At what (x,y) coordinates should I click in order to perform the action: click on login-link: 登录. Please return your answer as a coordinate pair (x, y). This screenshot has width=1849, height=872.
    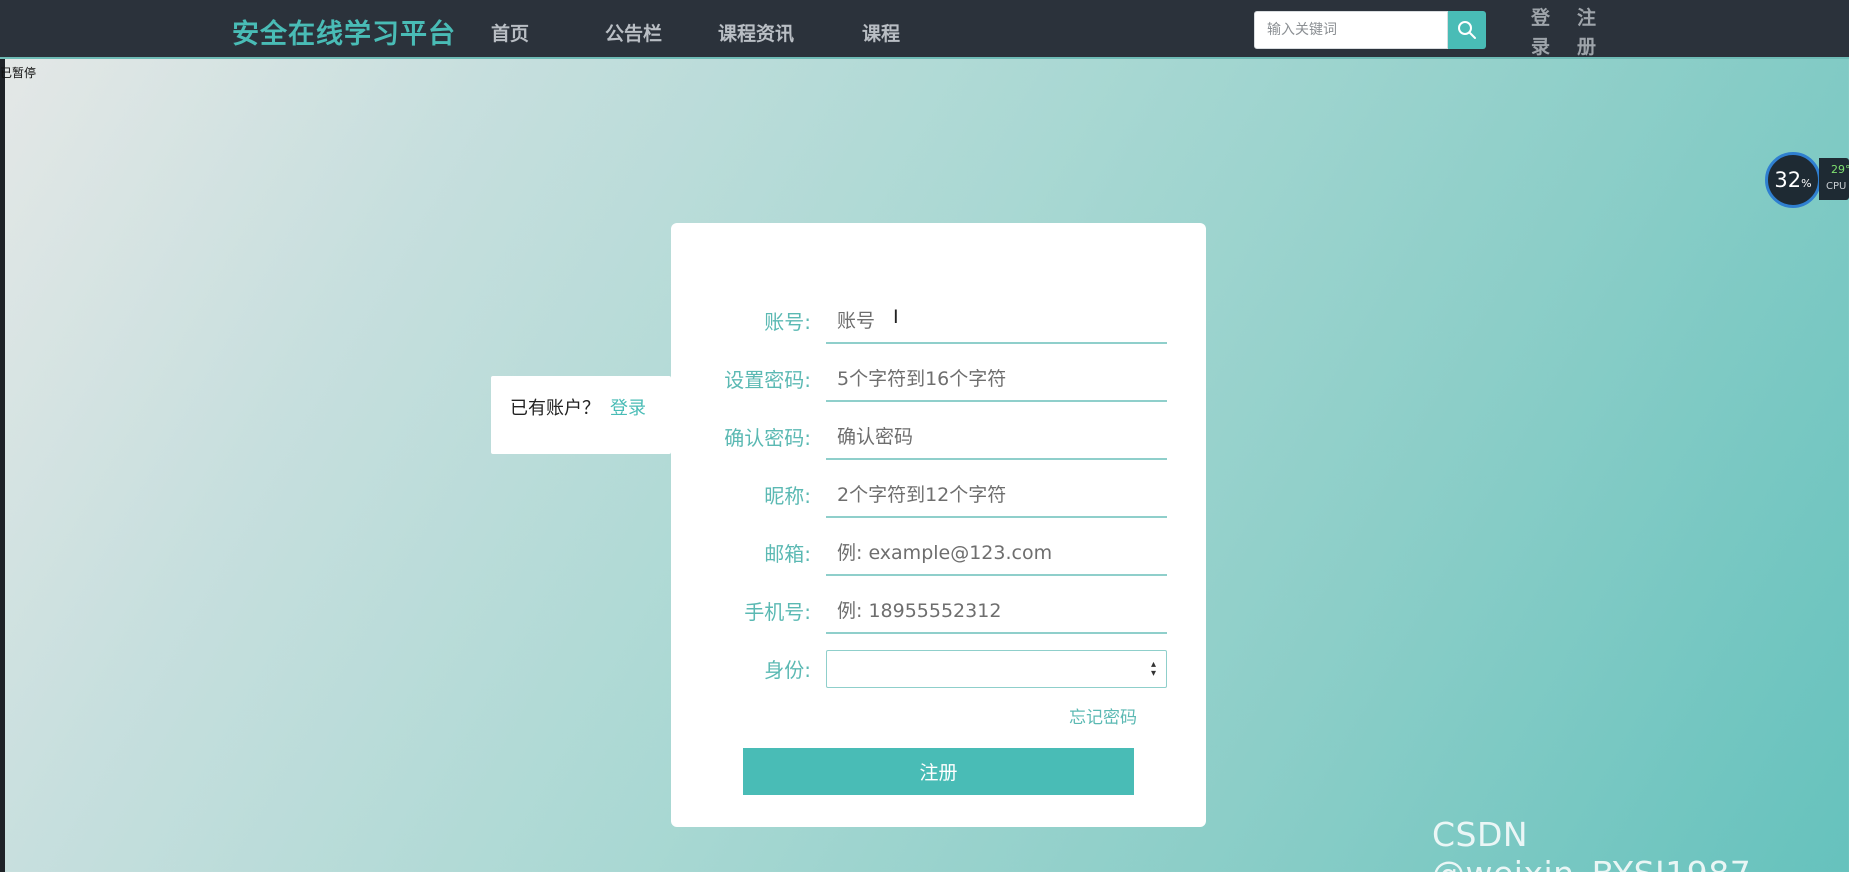
    Looking at the image, I should click on (1542, 33).